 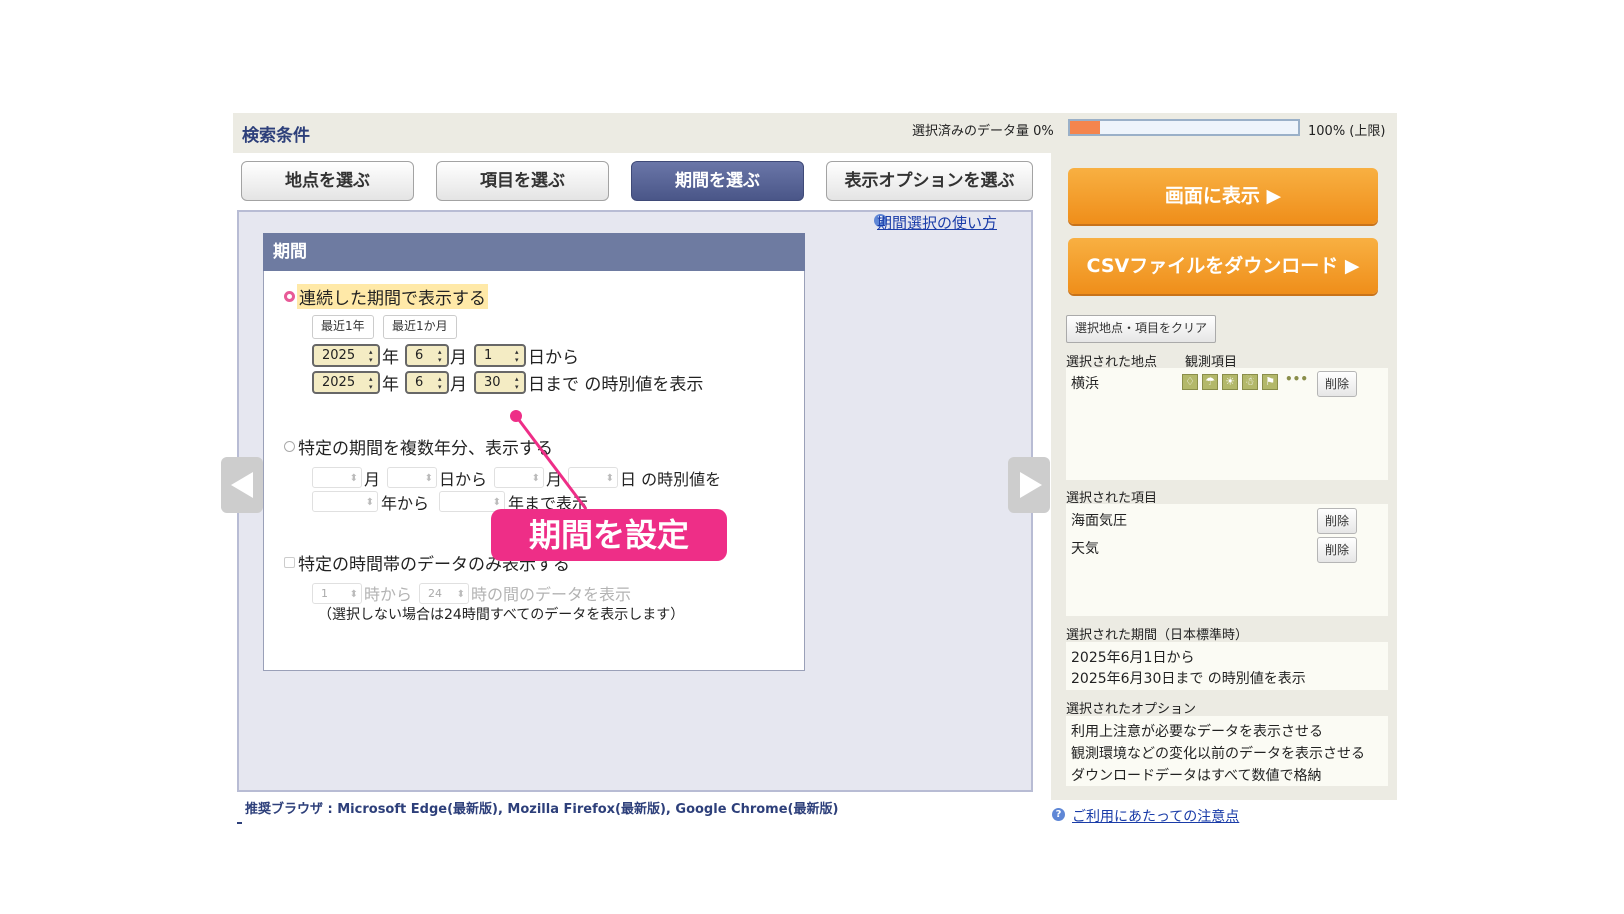 I want to click on next-step-arrow, so click(x=1029, y=485).